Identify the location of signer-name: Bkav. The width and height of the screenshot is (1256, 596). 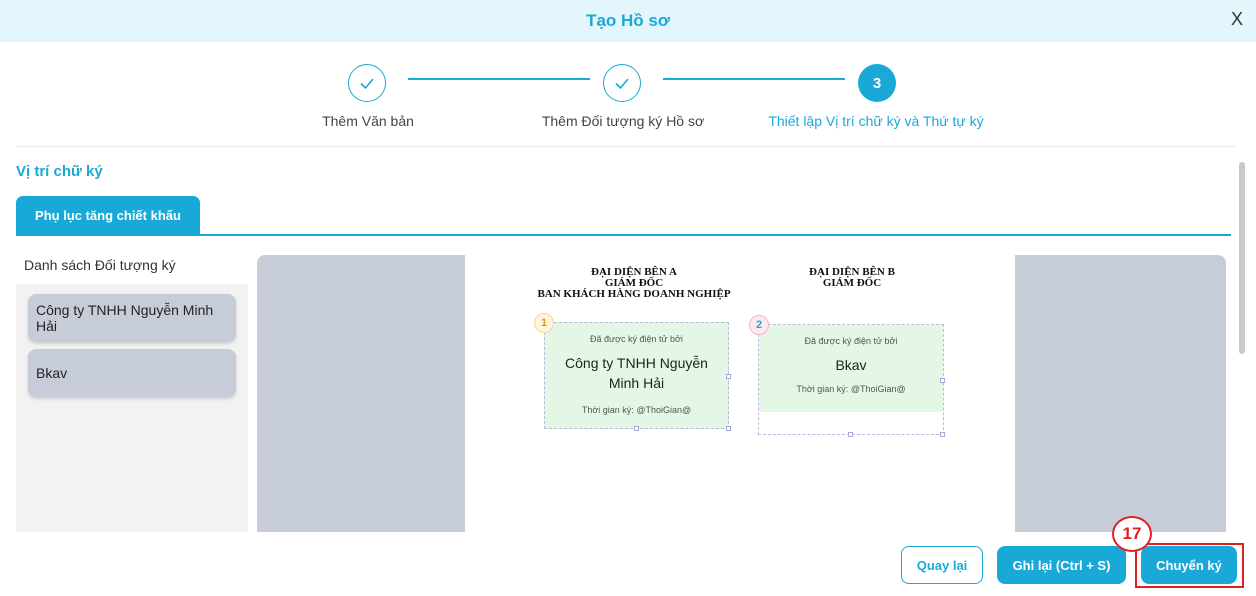
(851, 365).